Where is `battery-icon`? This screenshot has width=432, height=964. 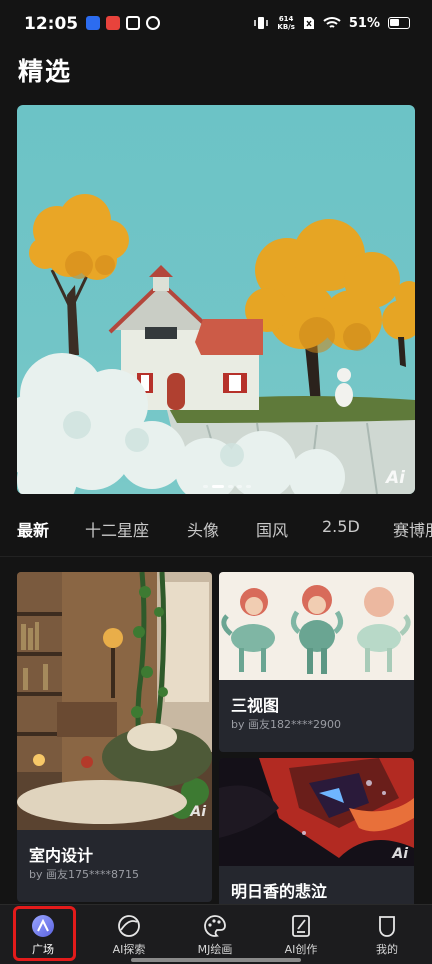 battery-icon is located at coordinates (399, 23).